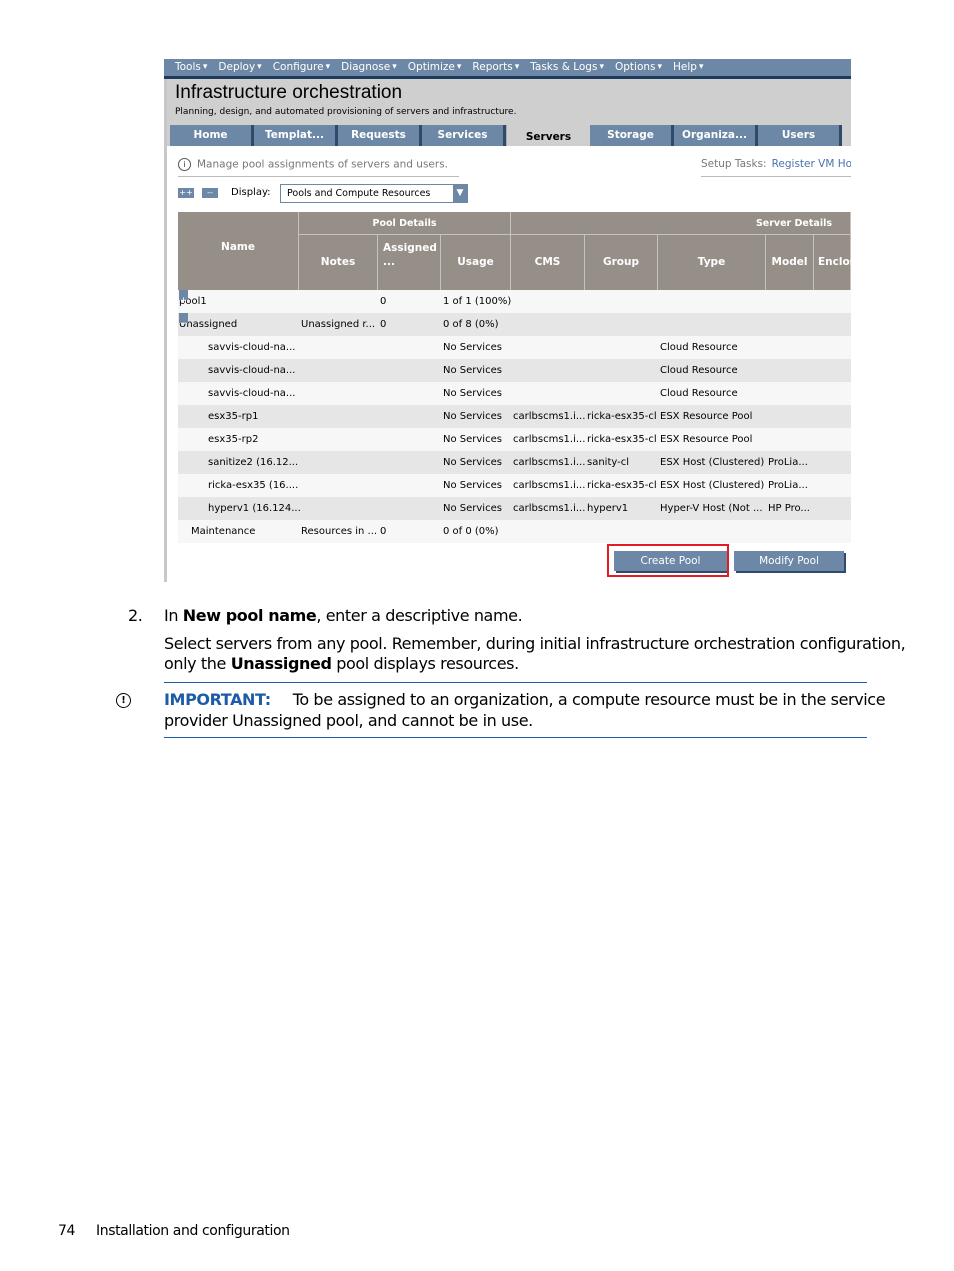 Image resolution: width=954 pixels, height=1271 pixels. What do you see at coordinates (173, 615) in the screenshot?
I see `text: In` at bounding box center [173, 615].